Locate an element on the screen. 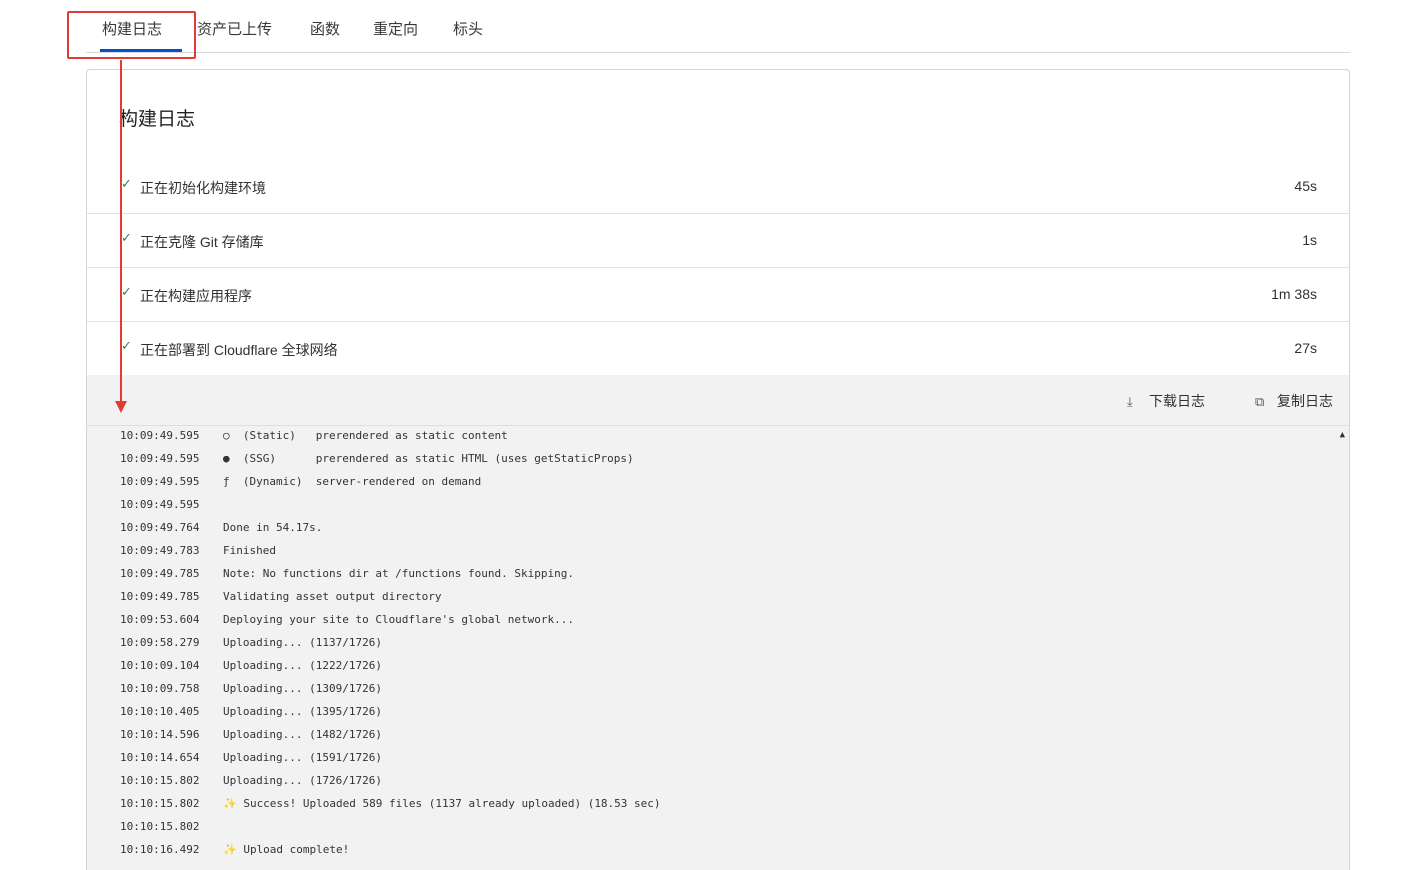  tab-assets-uploaded: 资产已上传 is located at coordinates (234, 28).